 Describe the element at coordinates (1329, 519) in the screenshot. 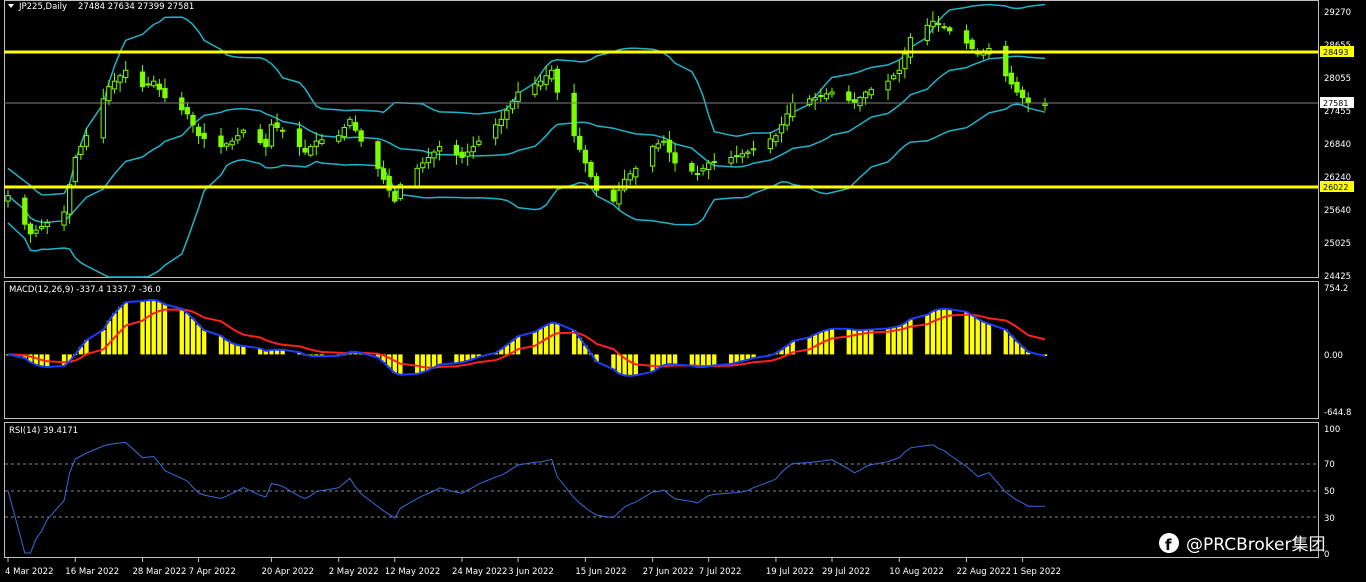

I see `rsi-tick: 30` at that location.